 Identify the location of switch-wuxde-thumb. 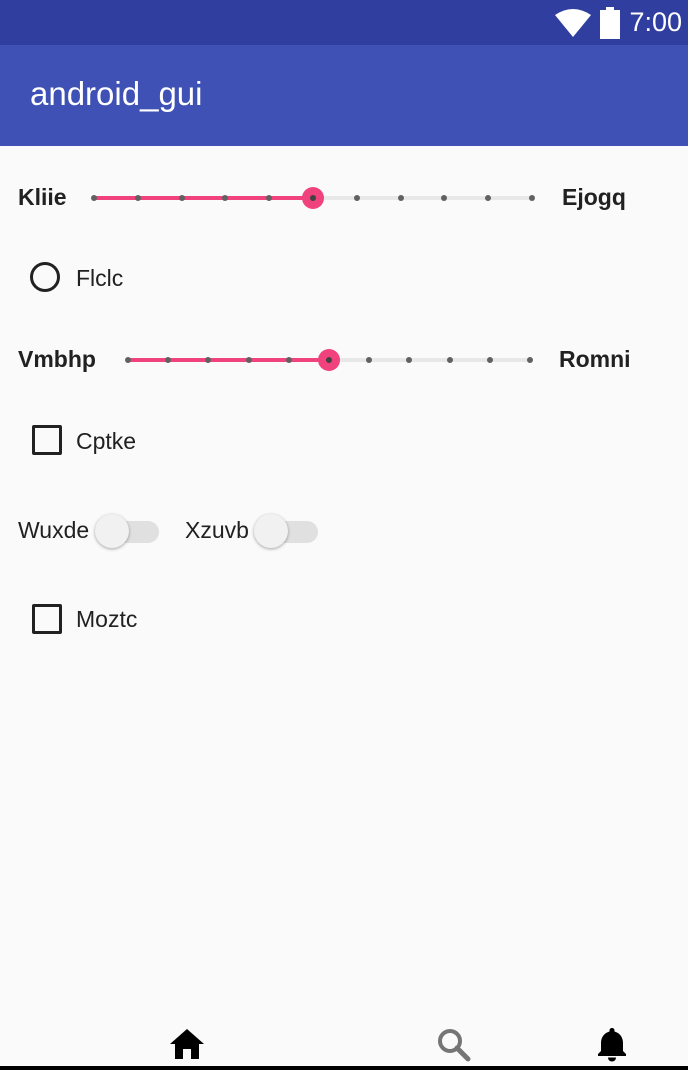
(112, 531).